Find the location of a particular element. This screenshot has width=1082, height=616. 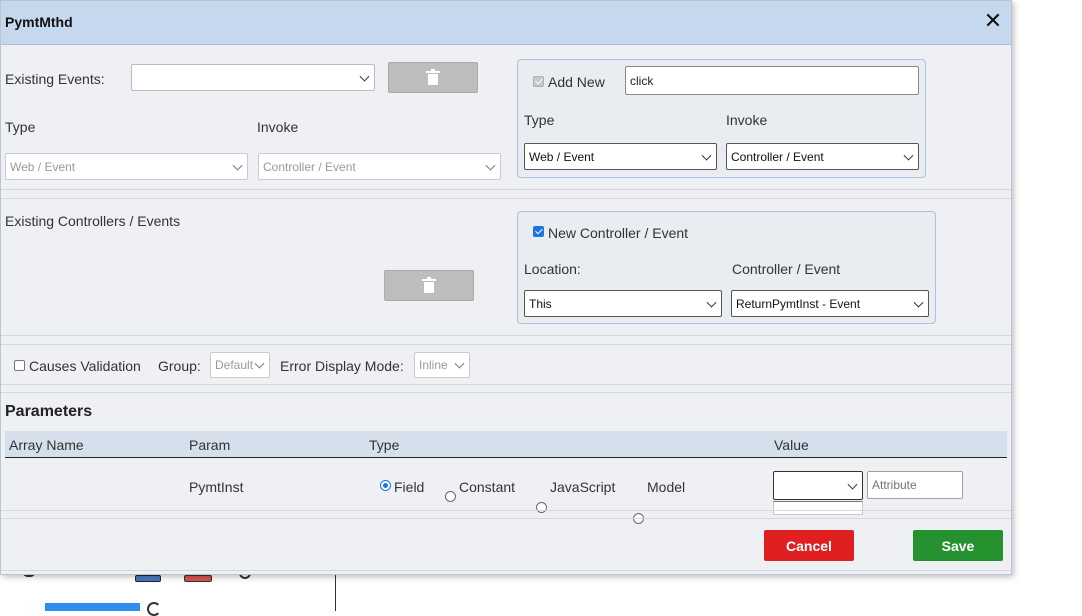

delete-controller-button is located at coordinates (429, 285).